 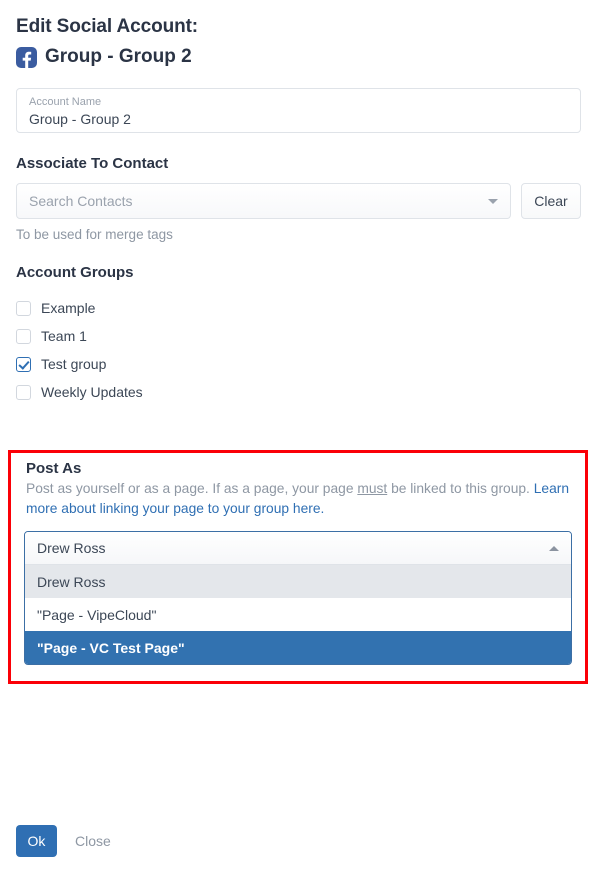 What do you see at coordinates (92, 392) in the screenshot?
I see `checkbox-label-weekly-updates: Weekly Updates` at bounding box center [92, 392].